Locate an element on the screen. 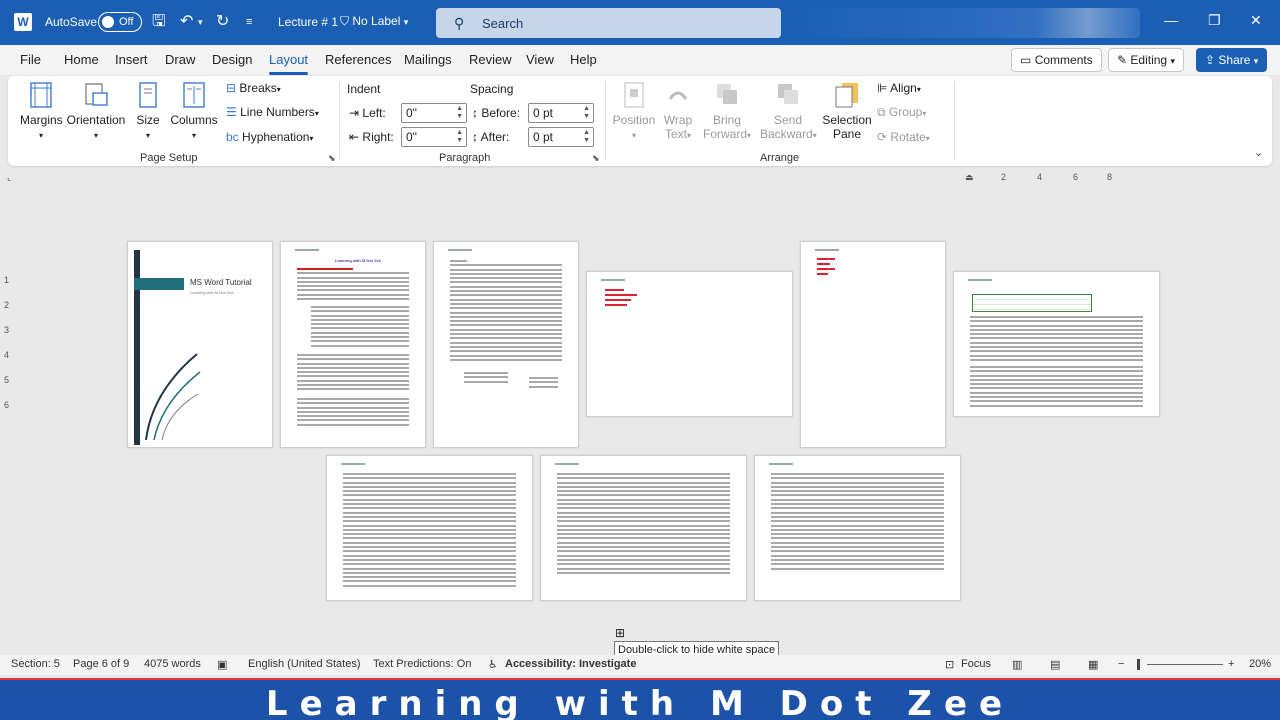  autosave-toggle: Off is located at coordinates (120, 22).